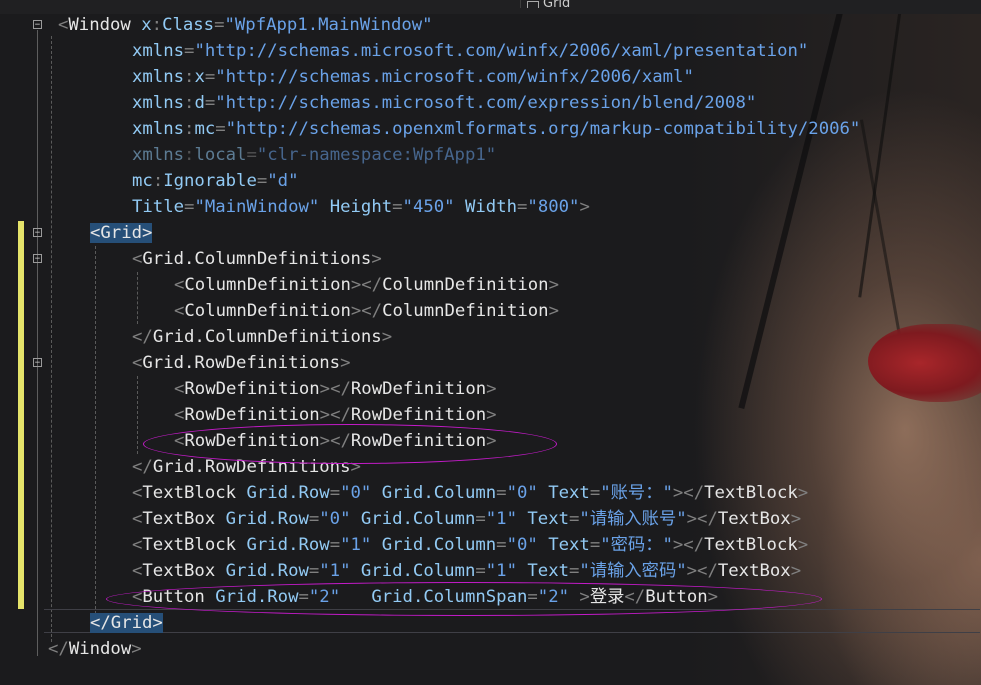  I want to click on code-line: <RowDefinition></RowDefinition>, so click(335, 389).